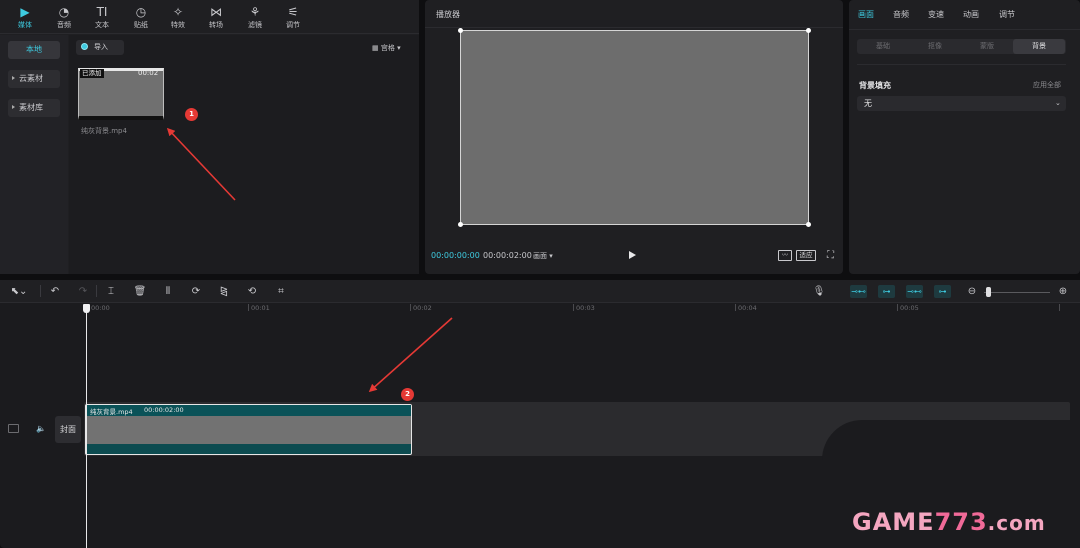  Describe the element at coordinates (13, 78) in the screenshot. I see `caret-right-icon` at that location.